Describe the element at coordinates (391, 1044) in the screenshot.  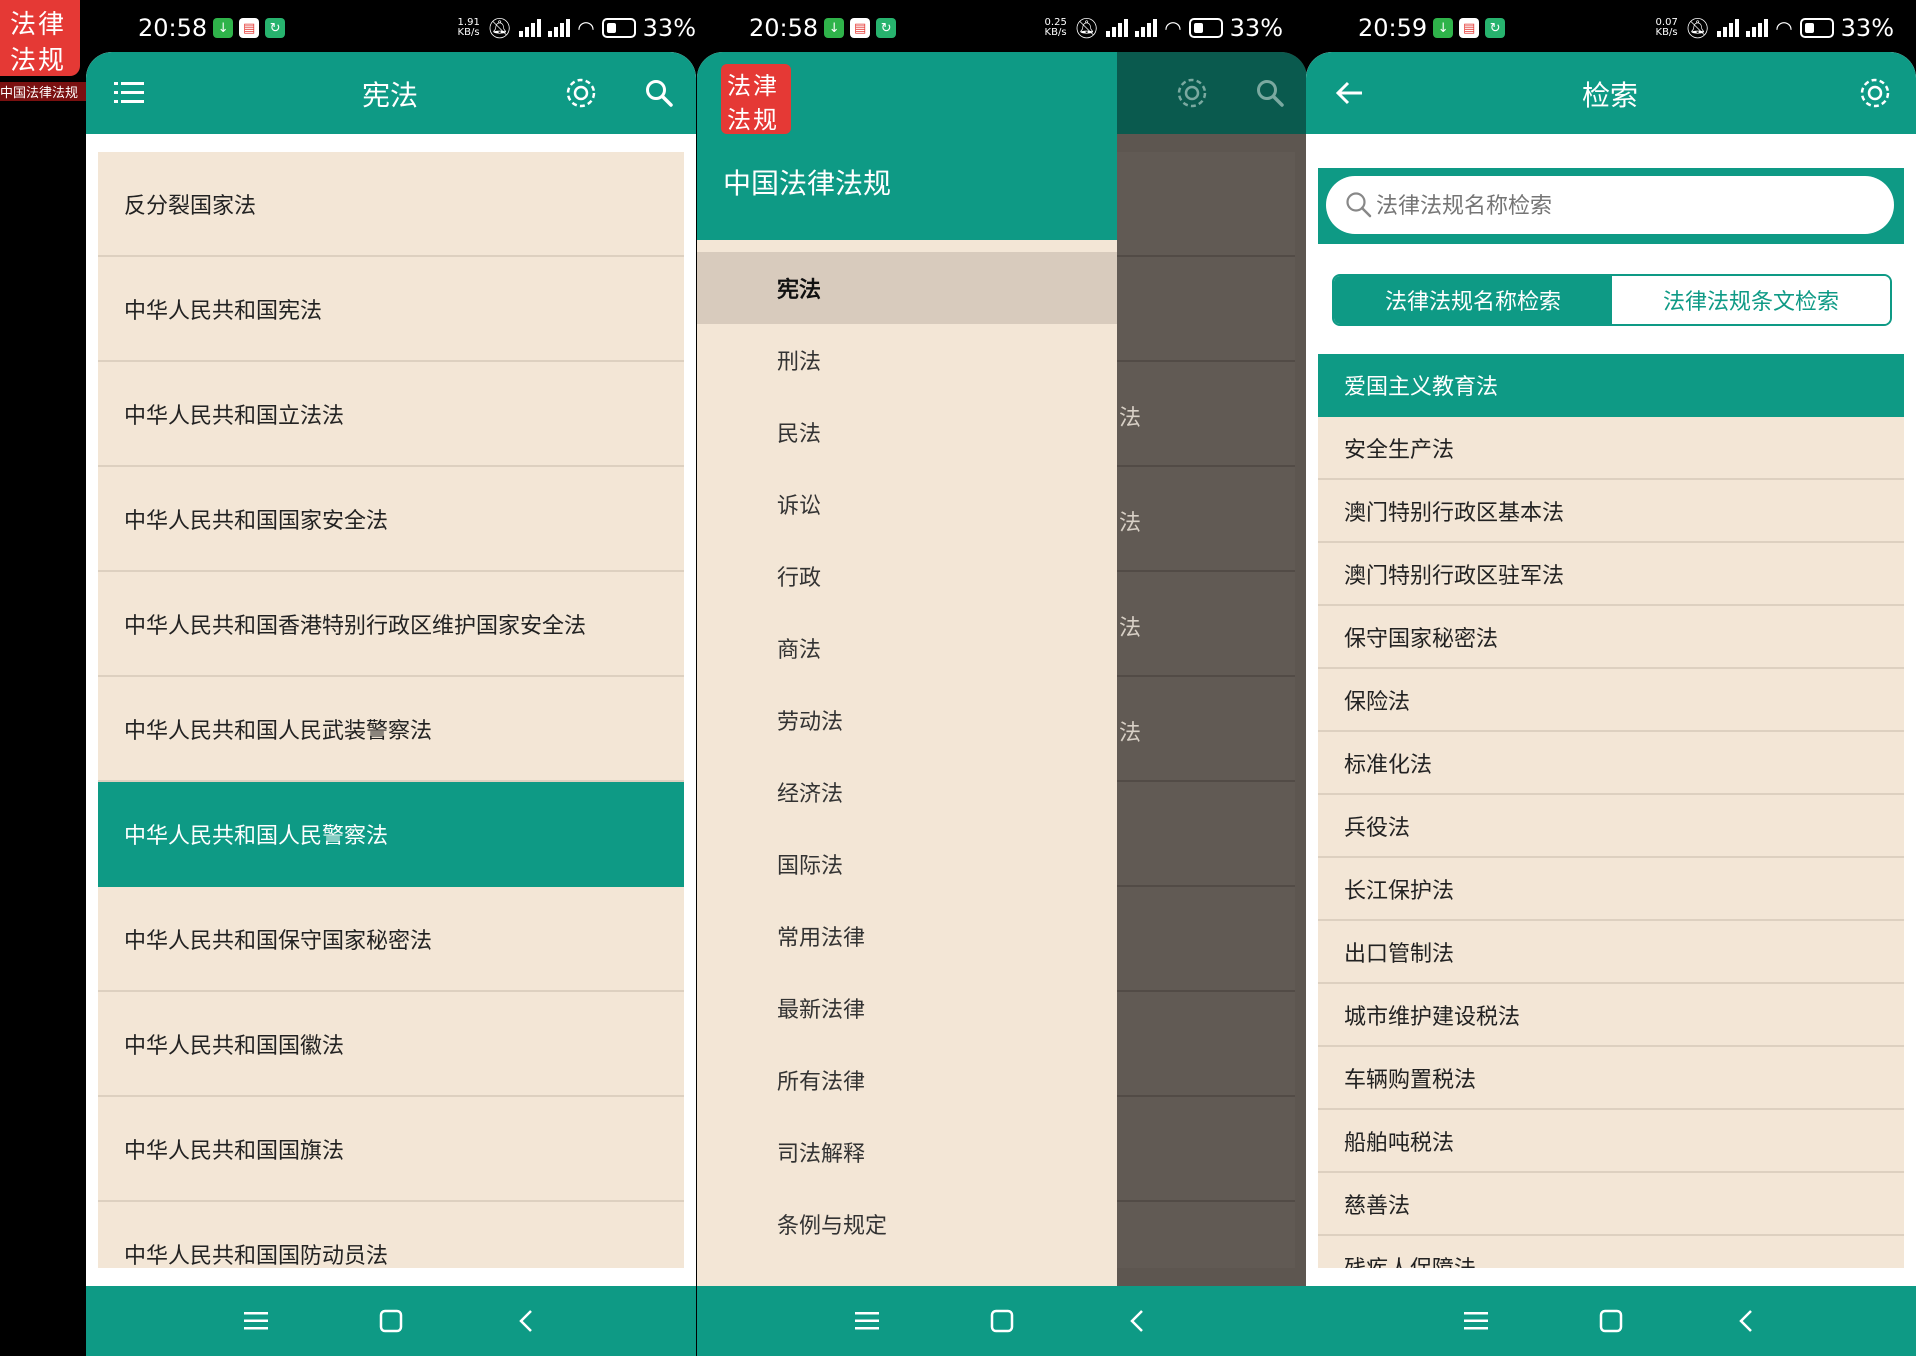
I see `list-item: 中华人民共和国国徽法` at that location.